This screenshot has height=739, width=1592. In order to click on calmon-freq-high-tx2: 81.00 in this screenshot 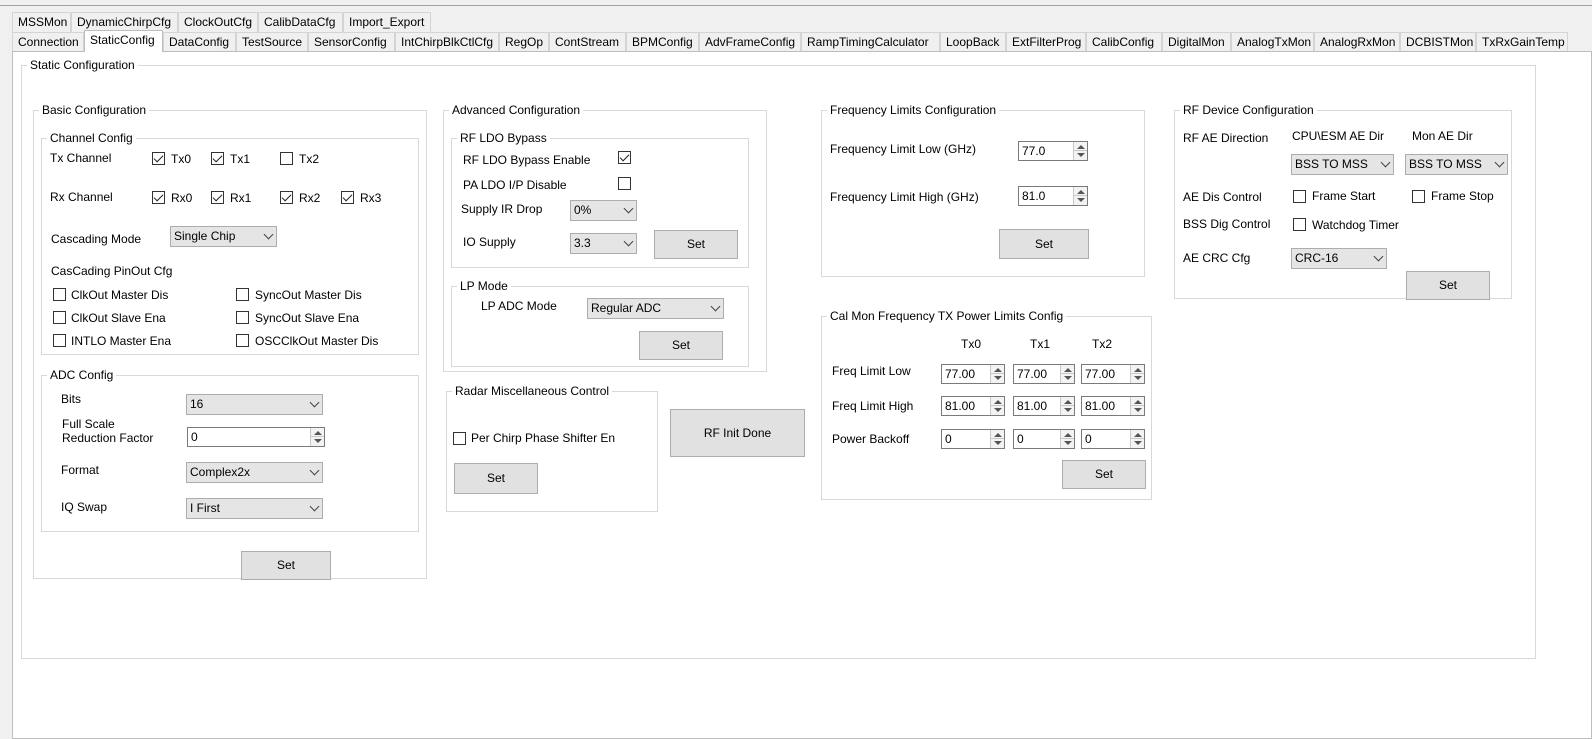, I will do `click(1113, 406)`.